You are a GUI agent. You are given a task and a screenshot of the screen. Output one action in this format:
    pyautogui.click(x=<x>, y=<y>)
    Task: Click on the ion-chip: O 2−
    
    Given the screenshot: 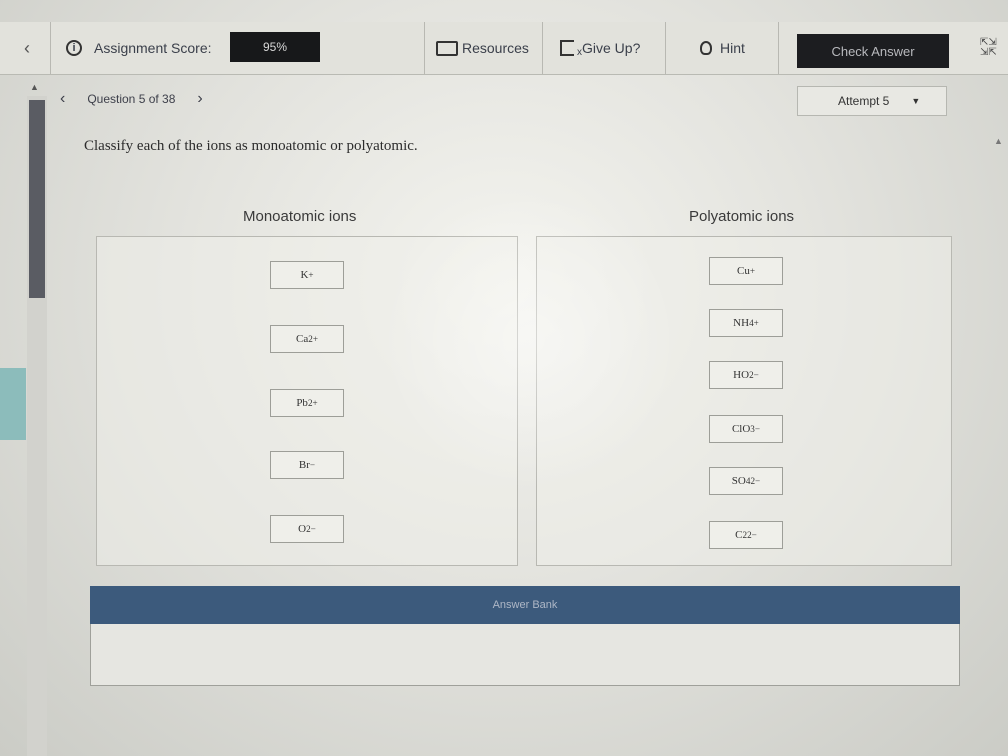 What is the action you would take?
    pyautogui.click(x=307, y=529)
    